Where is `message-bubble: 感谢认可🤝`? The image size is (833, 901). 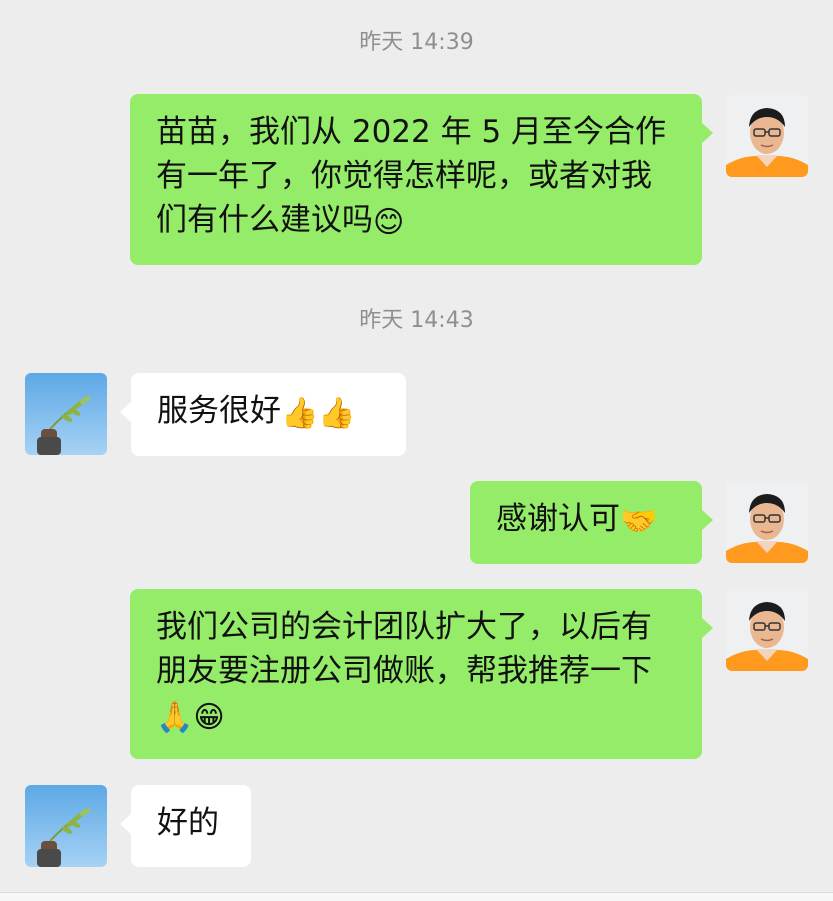 message-bubble: 感谢认可🤝 is located at coordinates (591, 522).